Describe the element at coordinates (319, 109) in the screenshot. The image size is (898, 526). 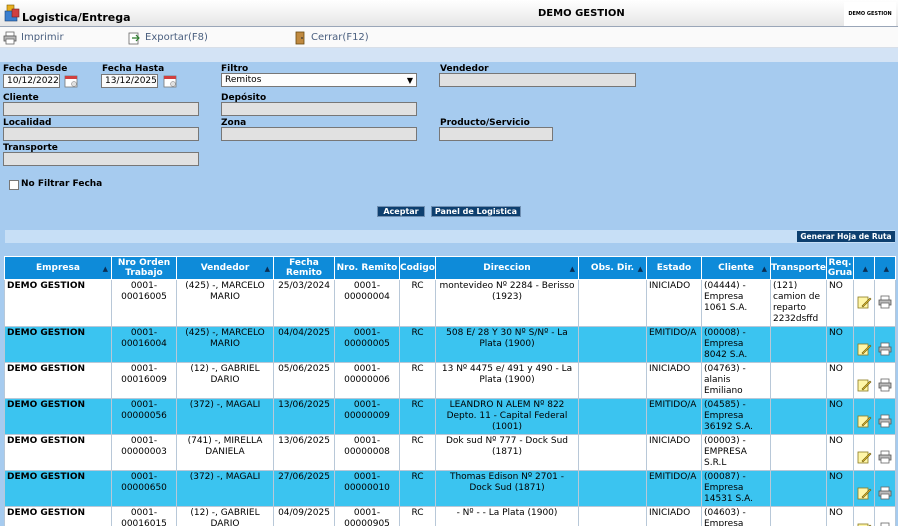
I see `deposito-input` at that location.